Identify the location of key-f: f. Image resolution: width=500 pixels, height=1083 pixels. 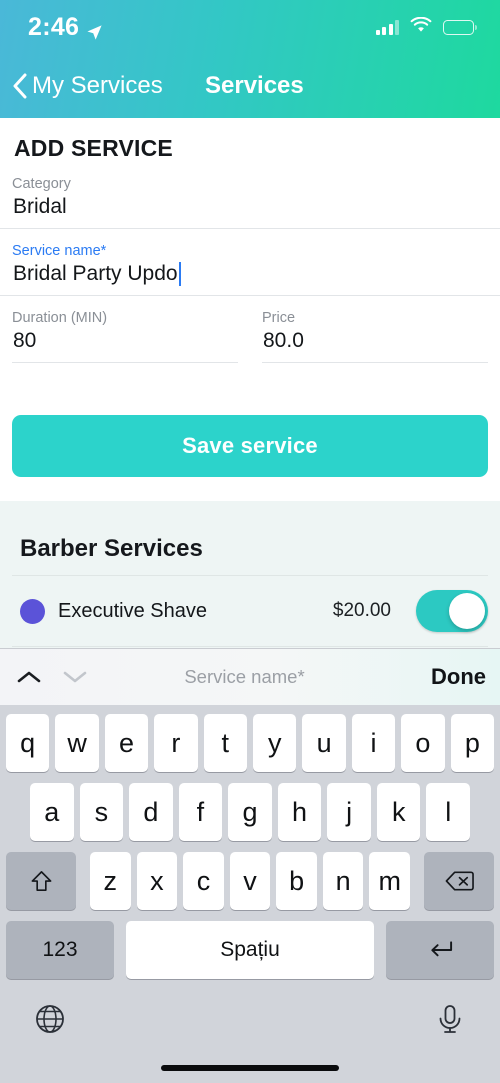
(200, 812).